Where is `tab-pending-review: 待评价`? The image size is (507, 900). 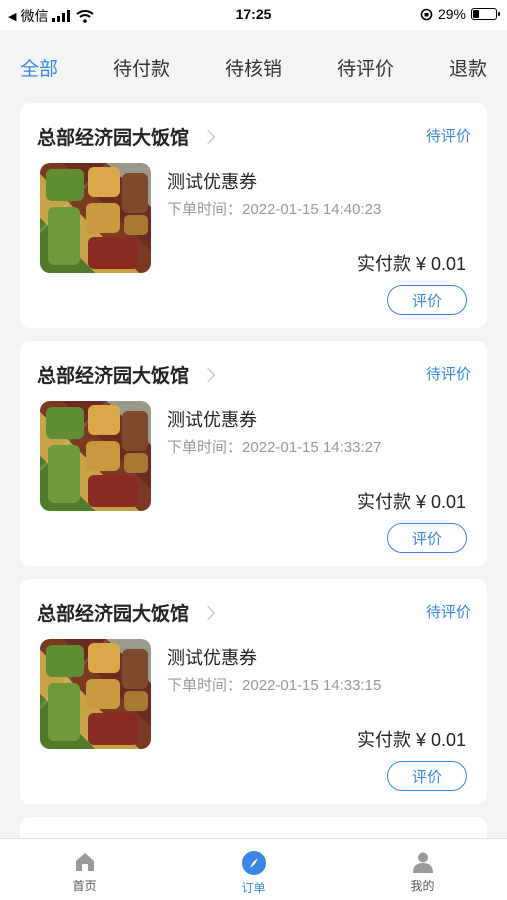 tab-pending-review: 待评价 is located at coordinates (365, 67).